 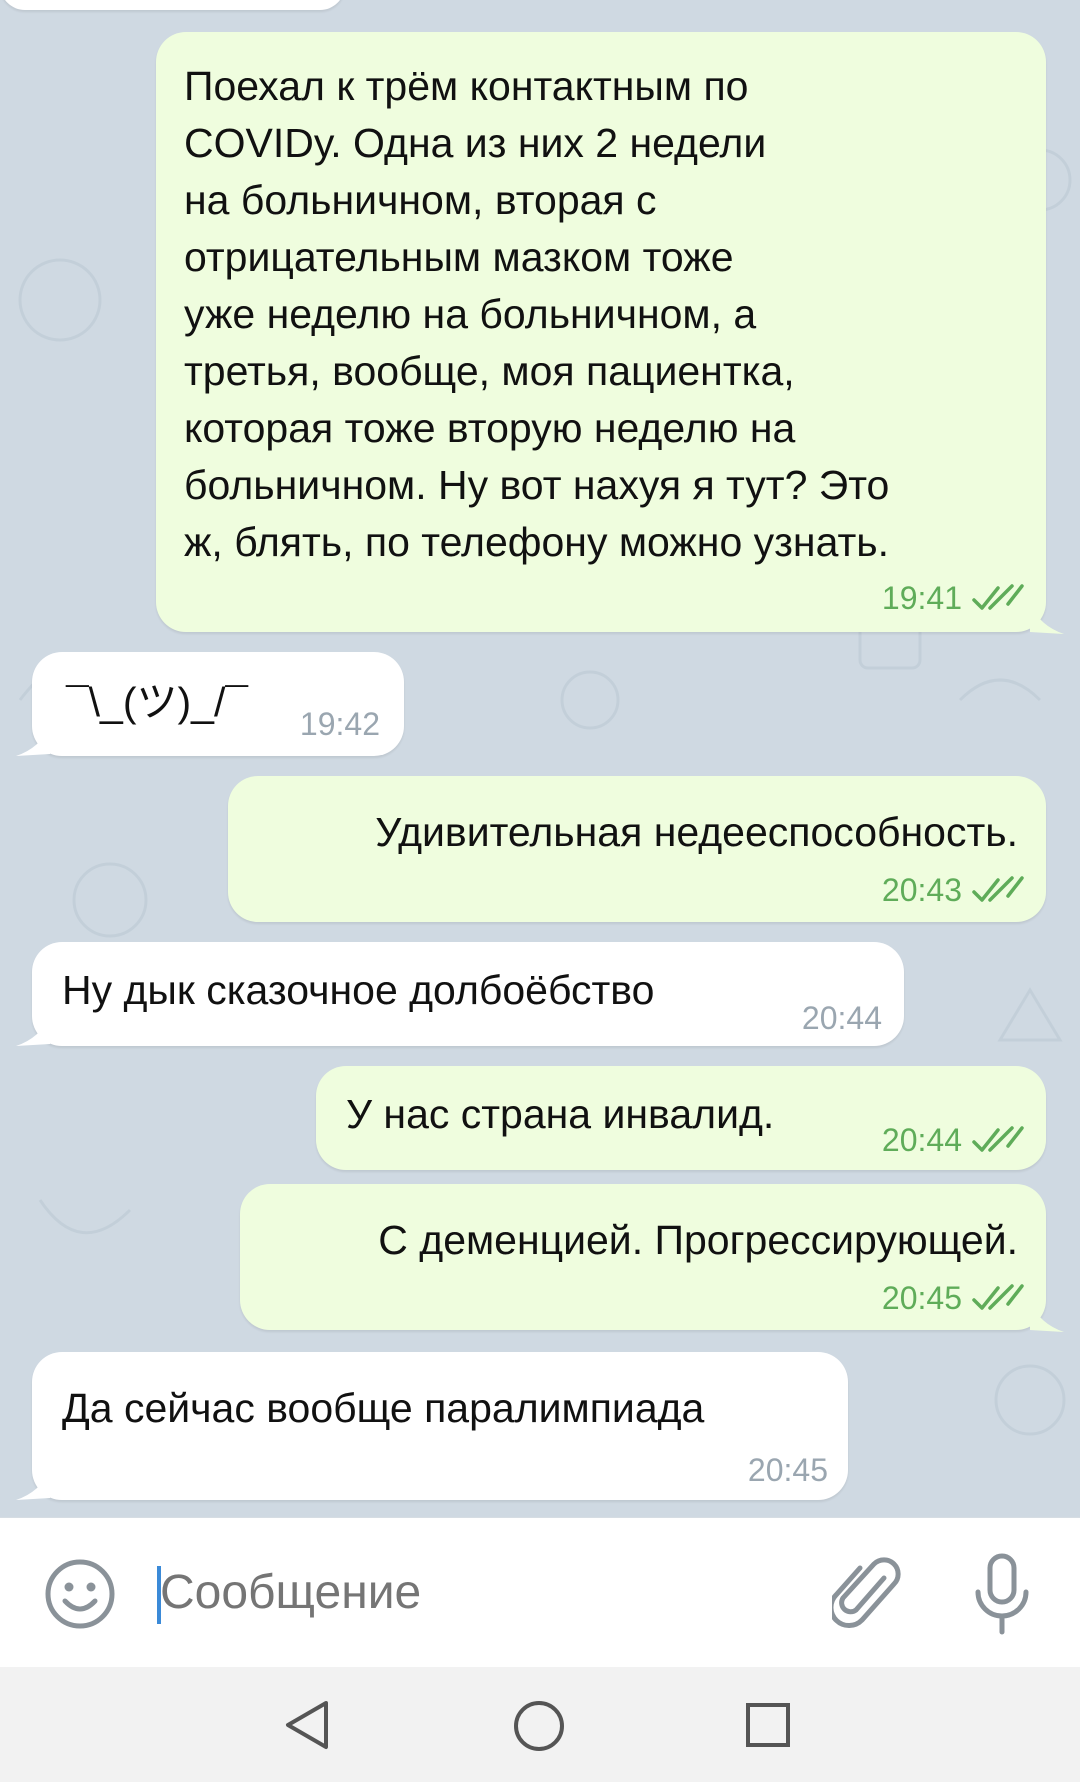 I want to click on message-time: 20:43, so click(x=921, y=890).